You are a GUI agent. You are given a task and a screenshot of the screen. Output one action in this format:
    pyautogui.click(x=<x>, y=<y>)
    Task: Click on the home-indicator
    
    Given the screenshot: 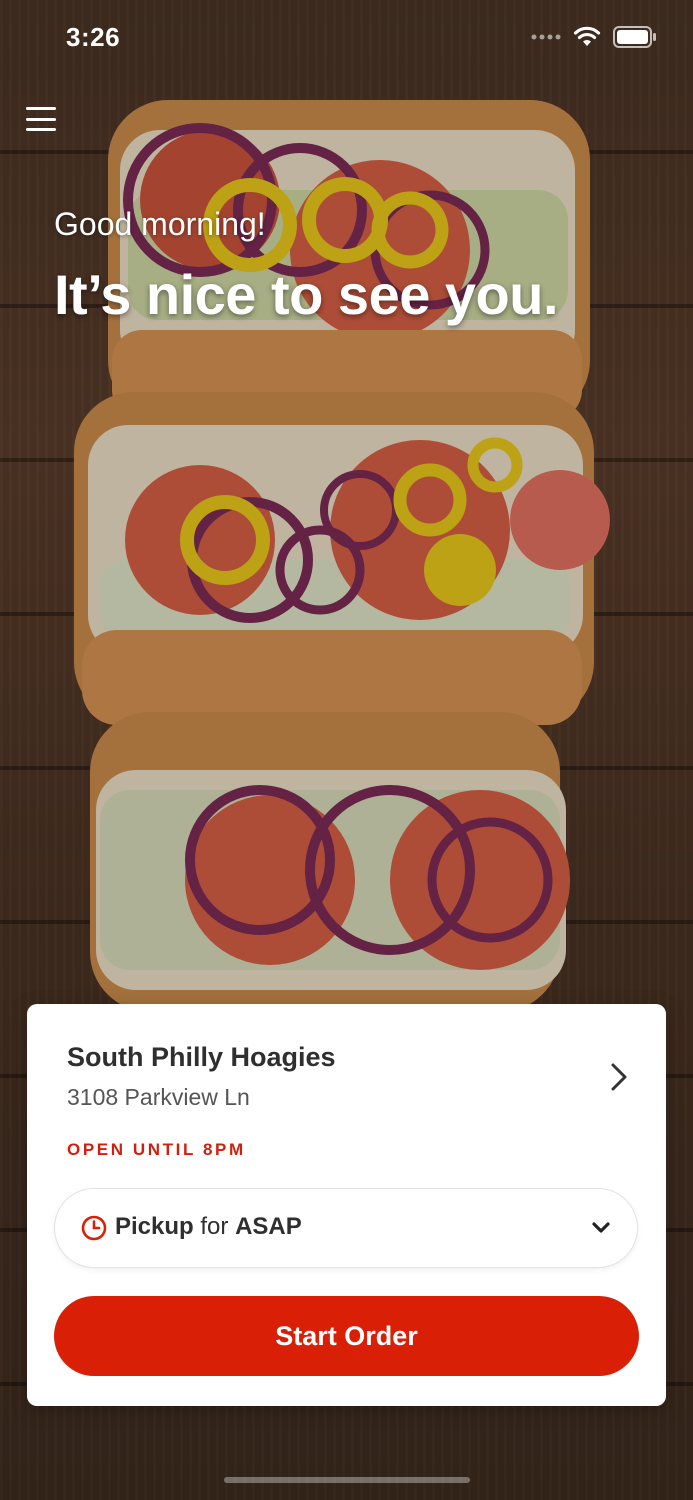 What is the action you would take?
    pyautogui.click(x=347, y=1480)
    